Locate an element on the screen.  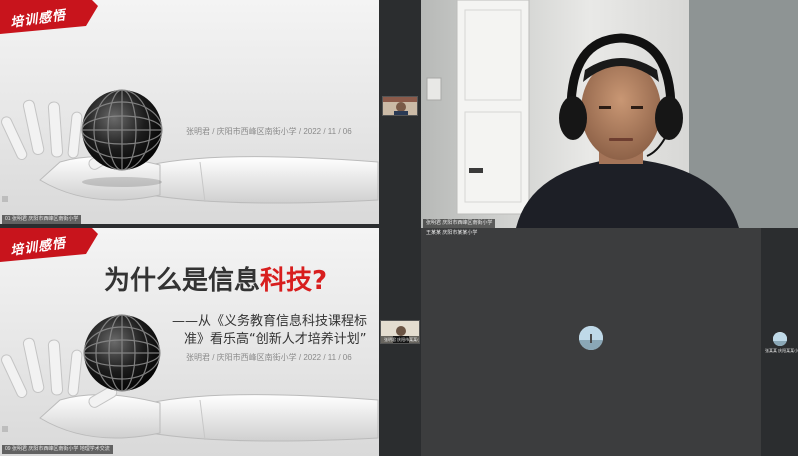
participant-thumbnail-middle: 张明君 庆阳市某某小学 is located at coordinates (400, 332).